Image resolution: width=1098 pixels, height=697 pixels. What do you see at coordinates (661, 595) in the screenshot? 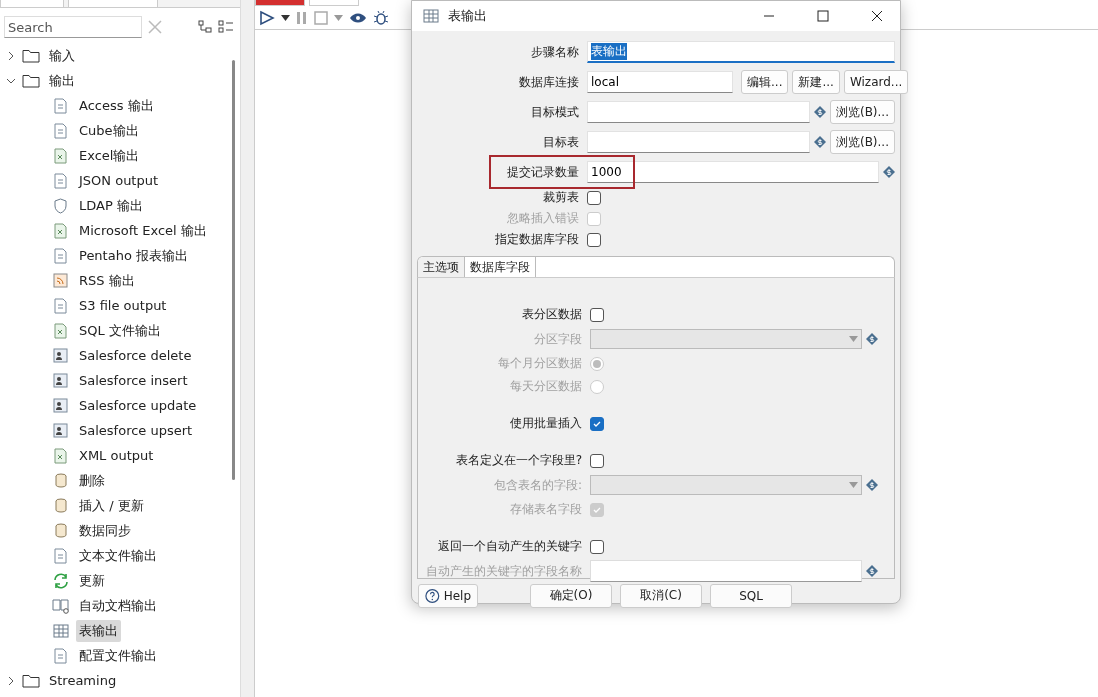
I see `dialog-button: 取消(C)` at bounding box center [661, 595].